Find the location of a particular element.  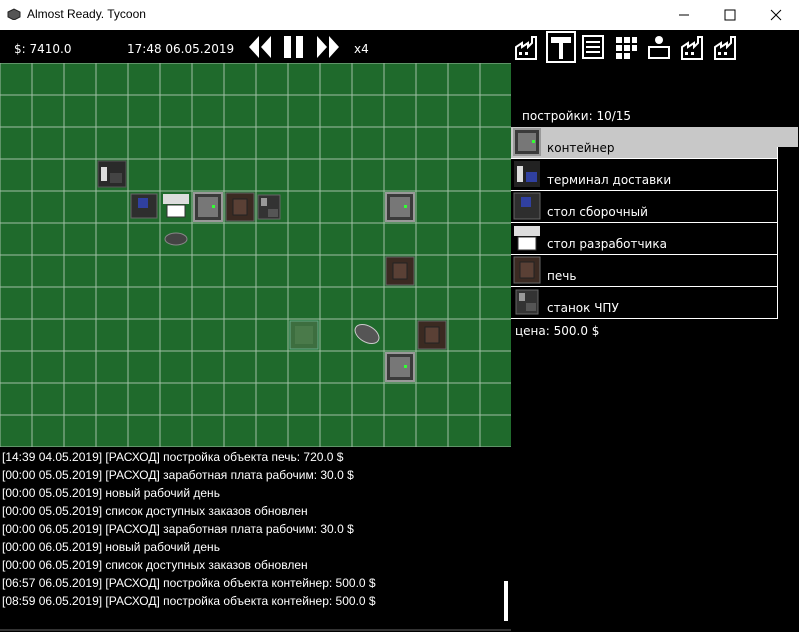

close-icon is located at coordinates (776, 15).